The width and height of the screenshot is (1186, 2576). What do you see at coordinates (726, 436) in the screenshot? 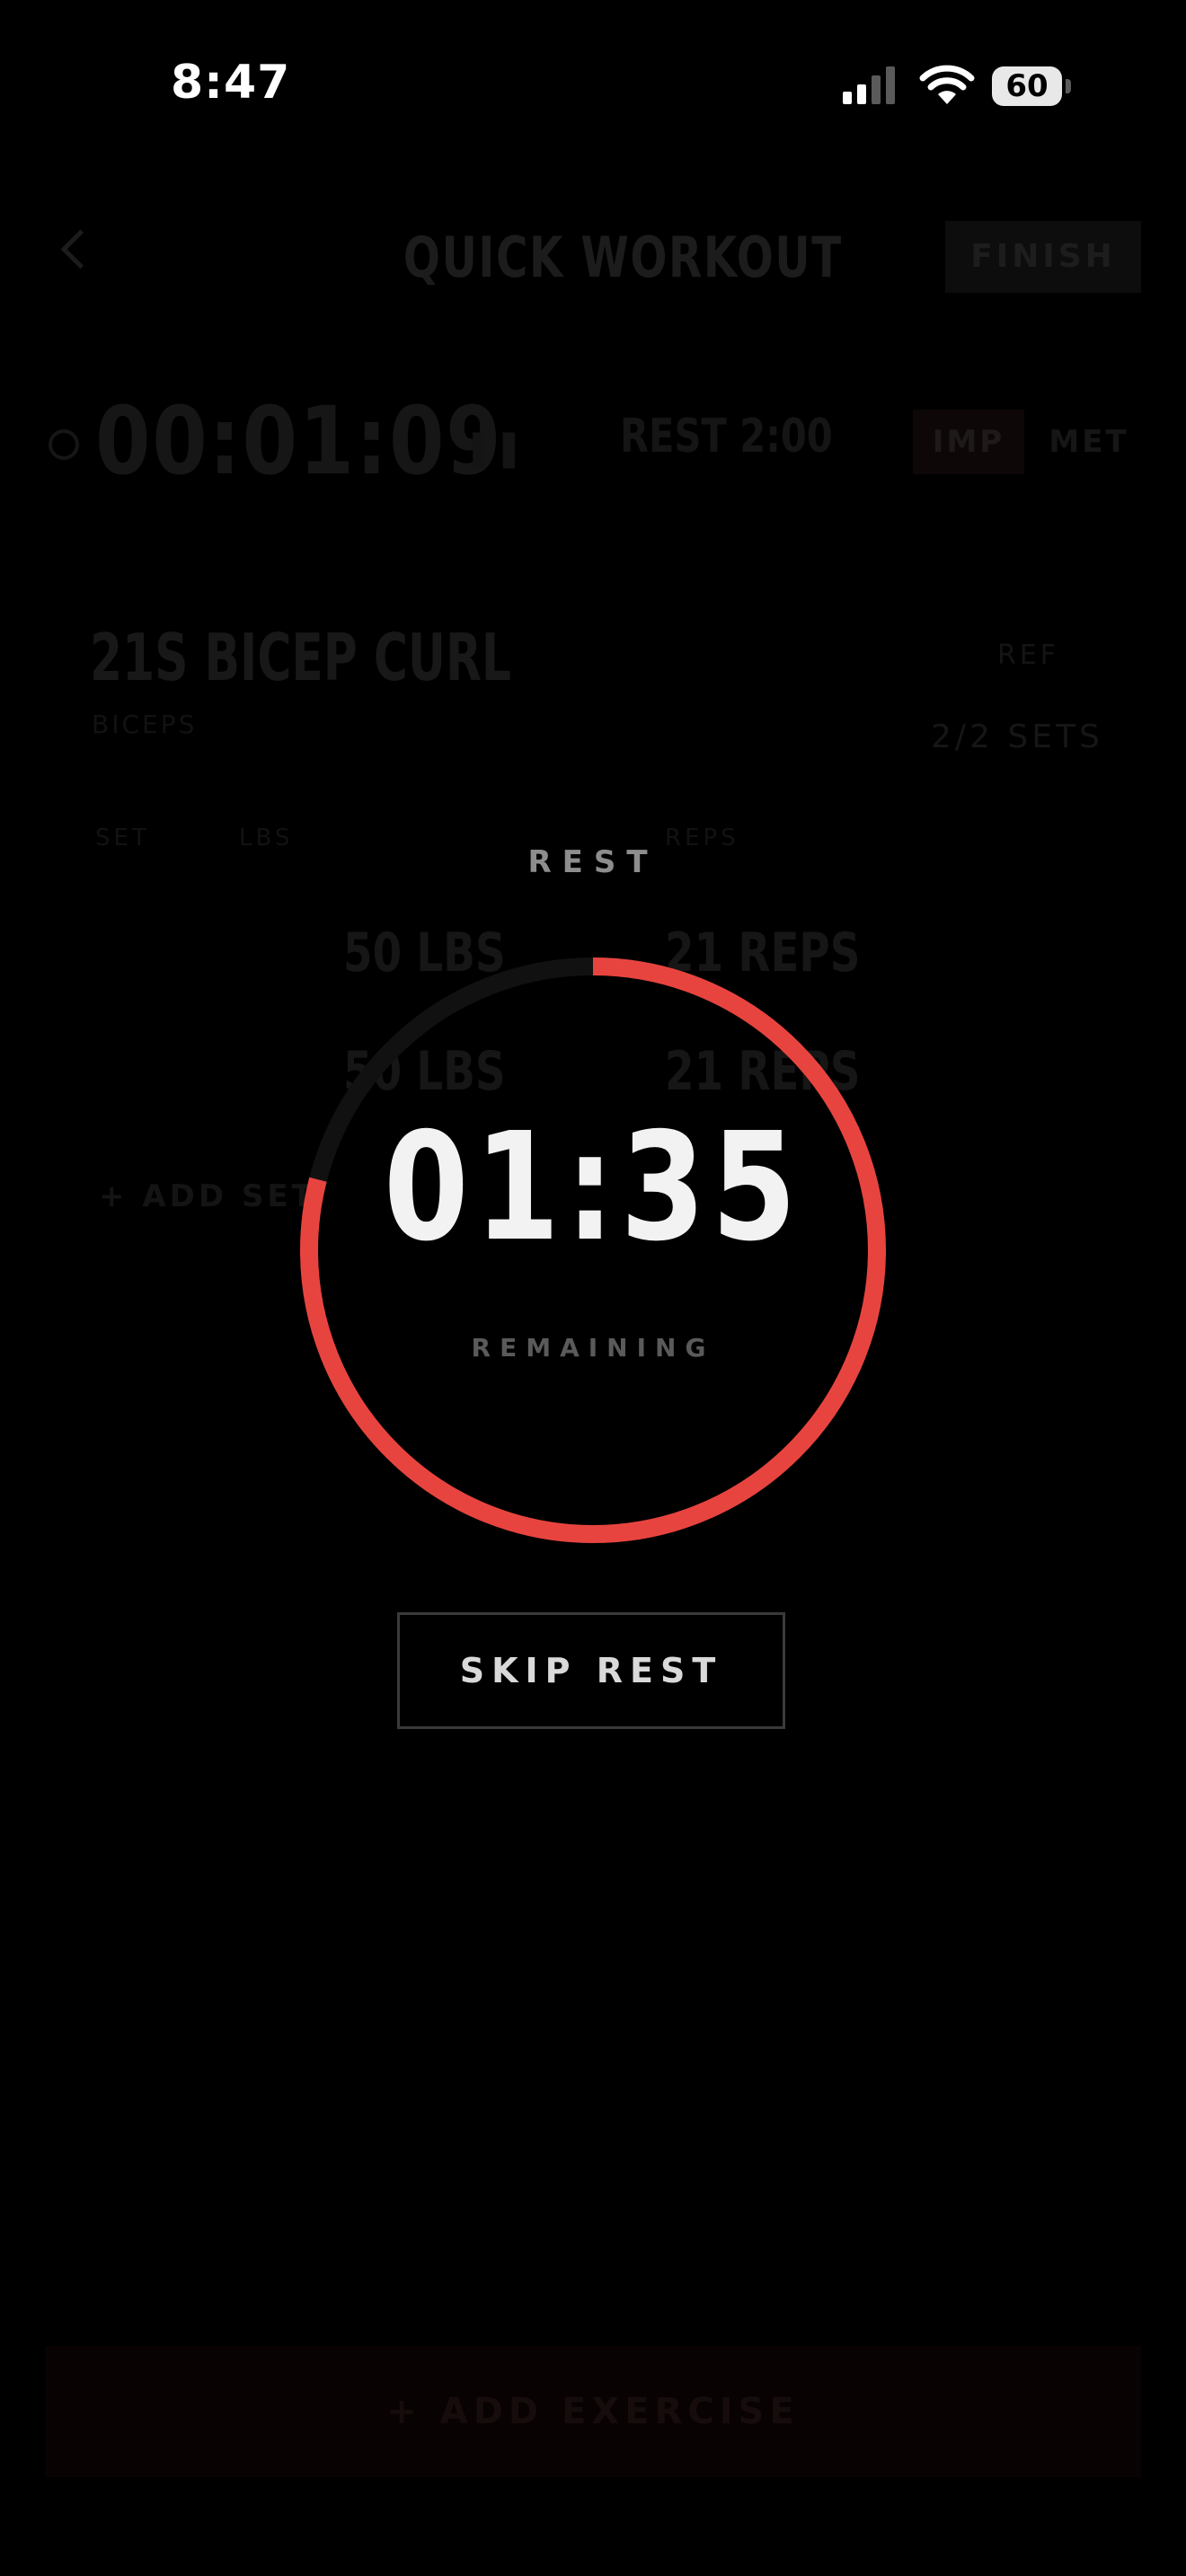
I see `rest-setting: REST 2:00` at bounding box center [726, 436].